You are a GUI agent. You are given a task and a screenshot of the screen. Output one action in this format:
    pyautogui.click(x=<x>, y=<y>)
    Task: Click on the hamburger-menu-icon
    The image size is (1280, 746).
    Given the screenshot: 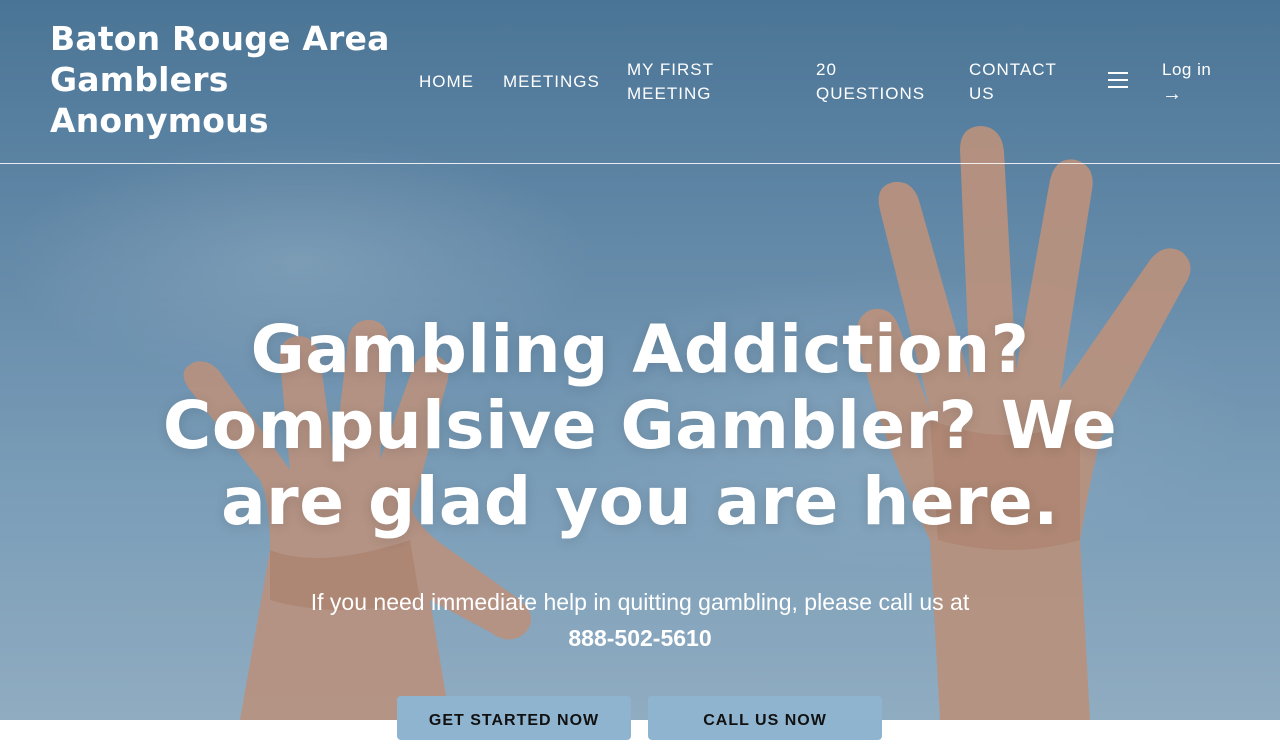 What is the action you would take?
    pyautogui.click(x=1118, y=80)
    